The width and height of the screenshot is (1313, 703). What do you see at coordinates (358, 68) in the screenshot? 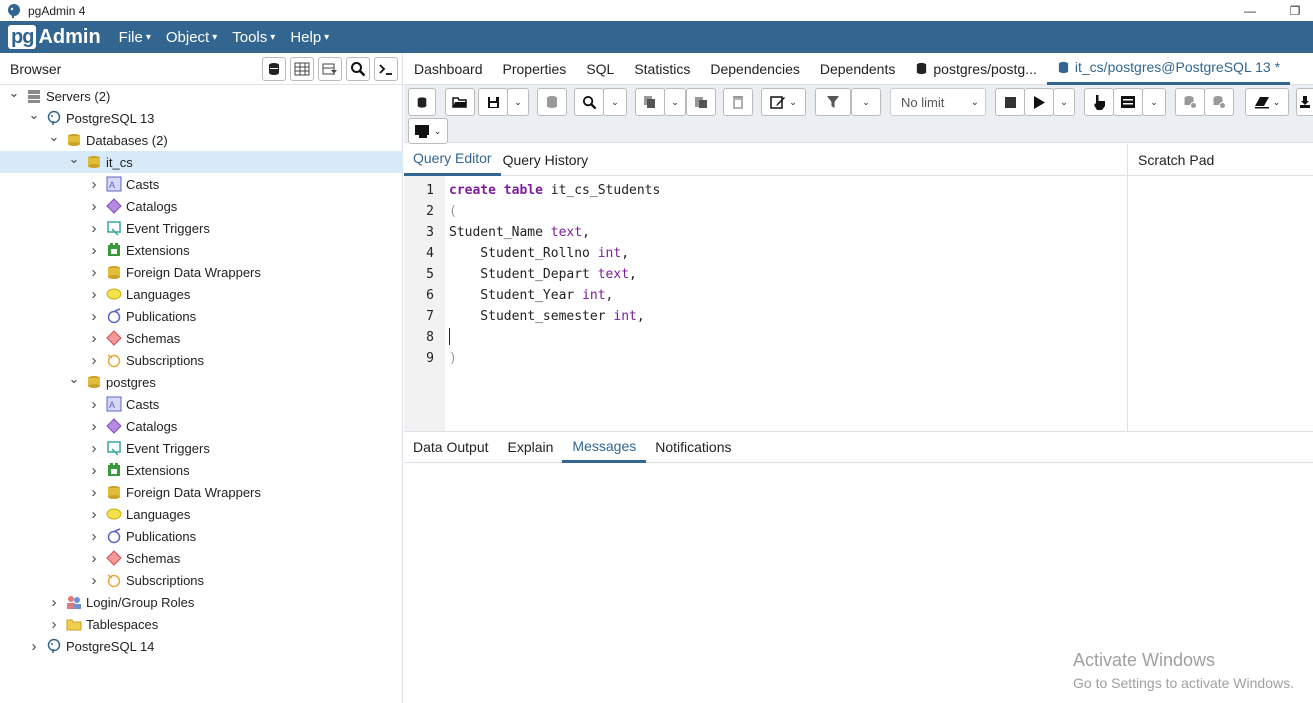
I see `search-objects-button` at bounding box center [358, 68].